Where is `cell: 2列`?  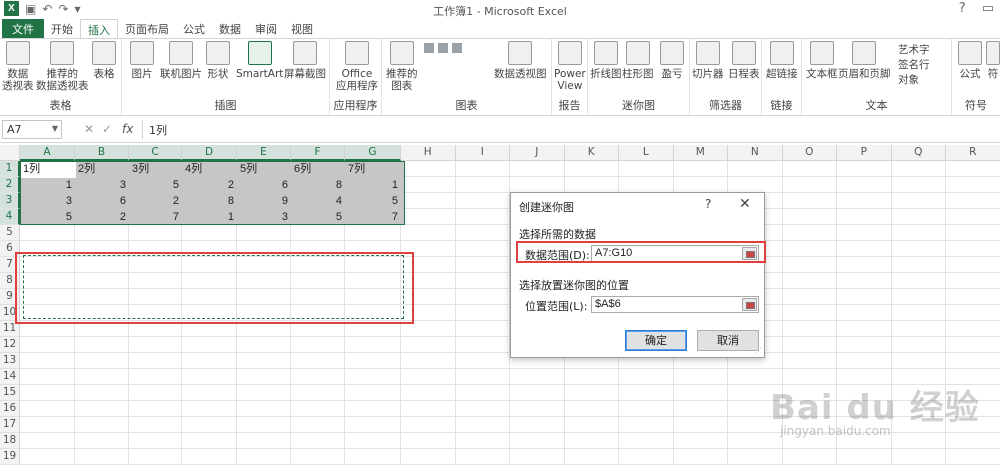 cell: 2列 is located at coordinates (102, 169).